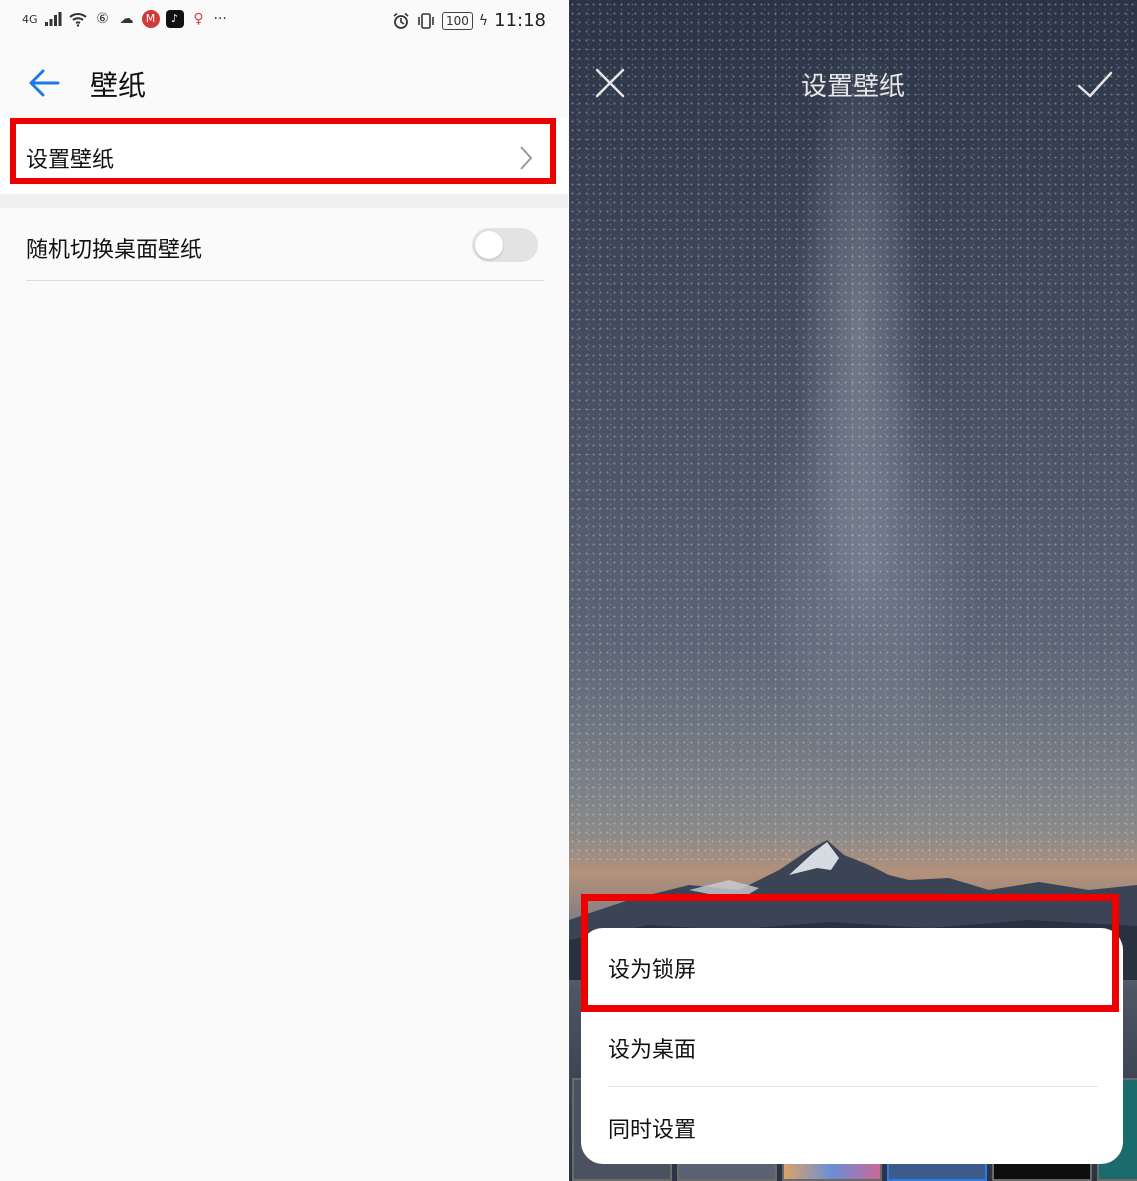 This screenshot has width=1137, height=1181. I want to click on set-both-option: 同时设置, so click(652, 1128).